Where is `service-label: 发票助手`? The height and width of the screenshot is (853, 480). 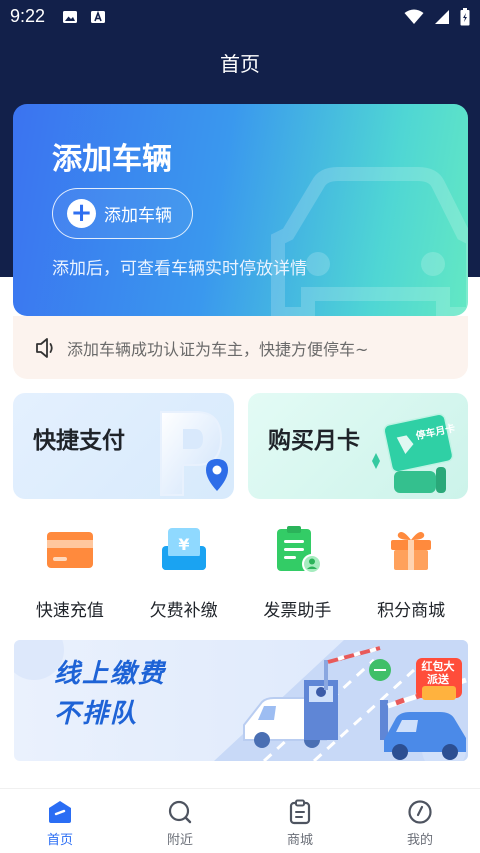 service-label: 发票助手 is located at coordinates (297, 611).